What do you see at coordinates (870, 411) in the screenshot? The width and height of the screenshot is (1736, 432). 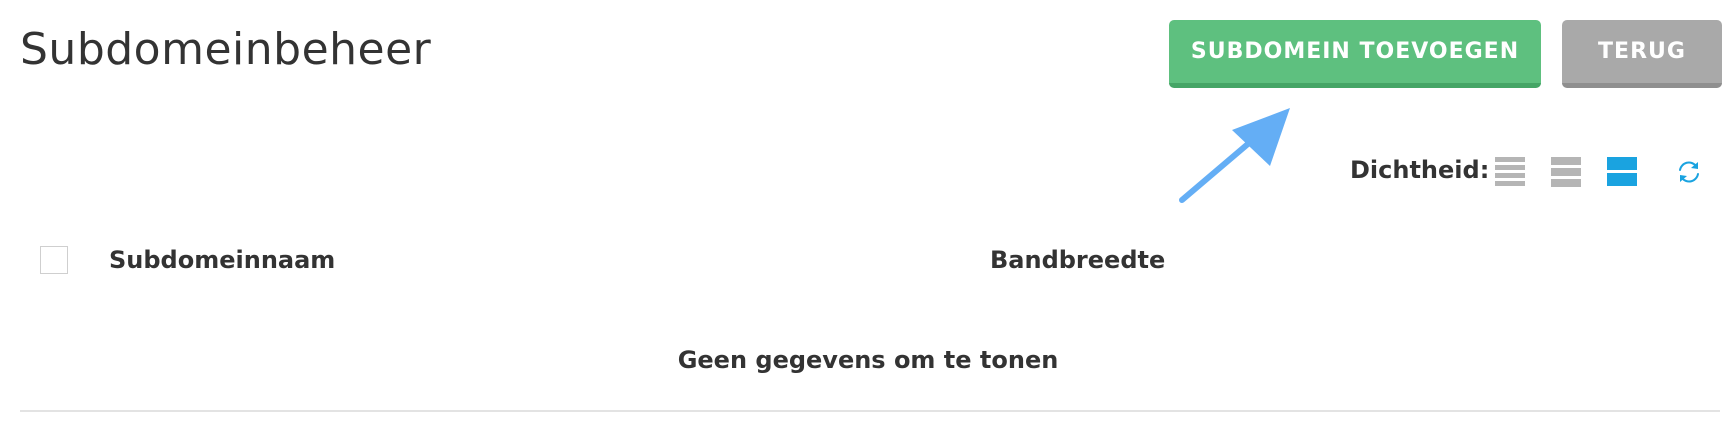 I see `table-bottom-divider` at bounding box center [870, 411].